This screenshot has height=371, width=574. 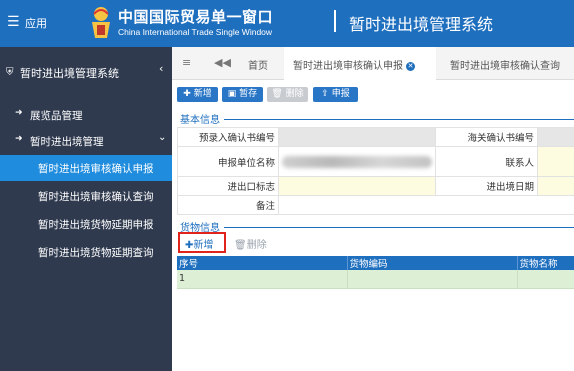 What do you see at coordinates (242, 94) in the screenshot?
I see `save-draft-button: ▣ 暂存` at bounding box center [242, 94].